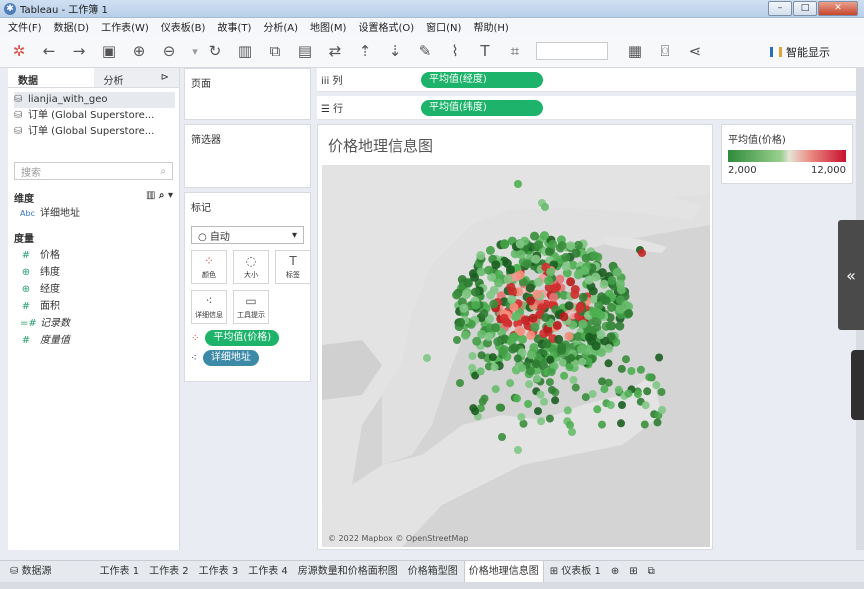 The height and width of the screenshot is (589, 864). What do you see at coordinates (800, 52) in the screenshot?
I see `show-me-button: 智能显示` at bounding box center [800, 52].